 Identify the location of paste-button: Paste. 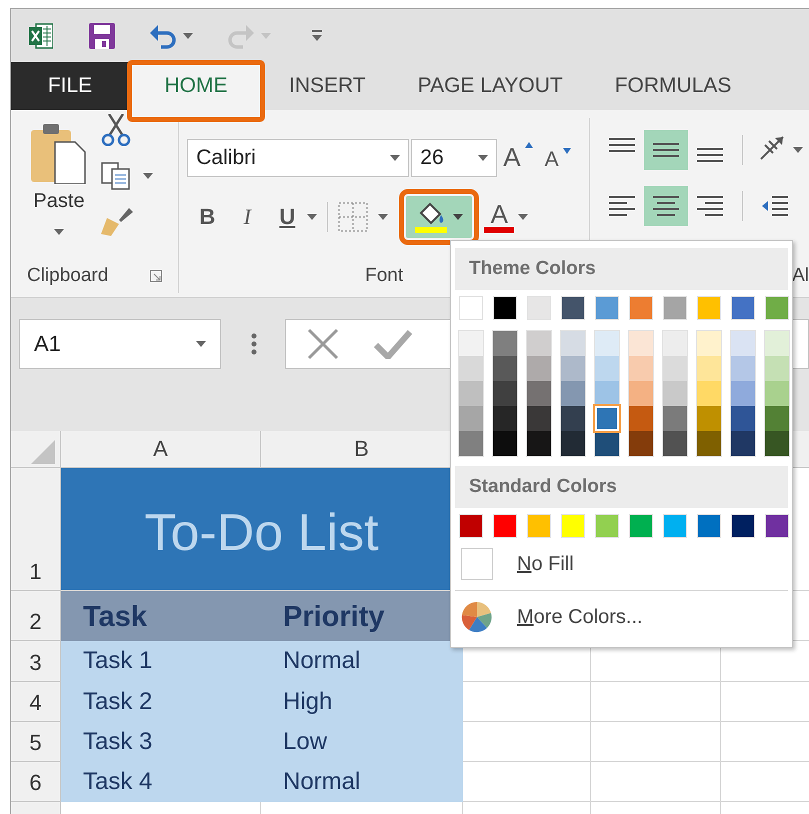
(56, 184).